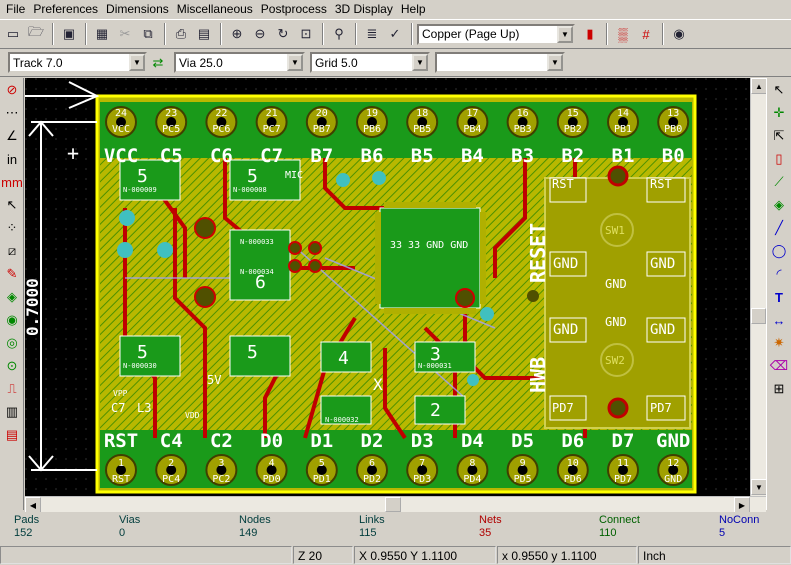 Image resolution: width=791 pixels, height=565 pixels. I want to click on add-module-icon: ▯, so click(779, 159).